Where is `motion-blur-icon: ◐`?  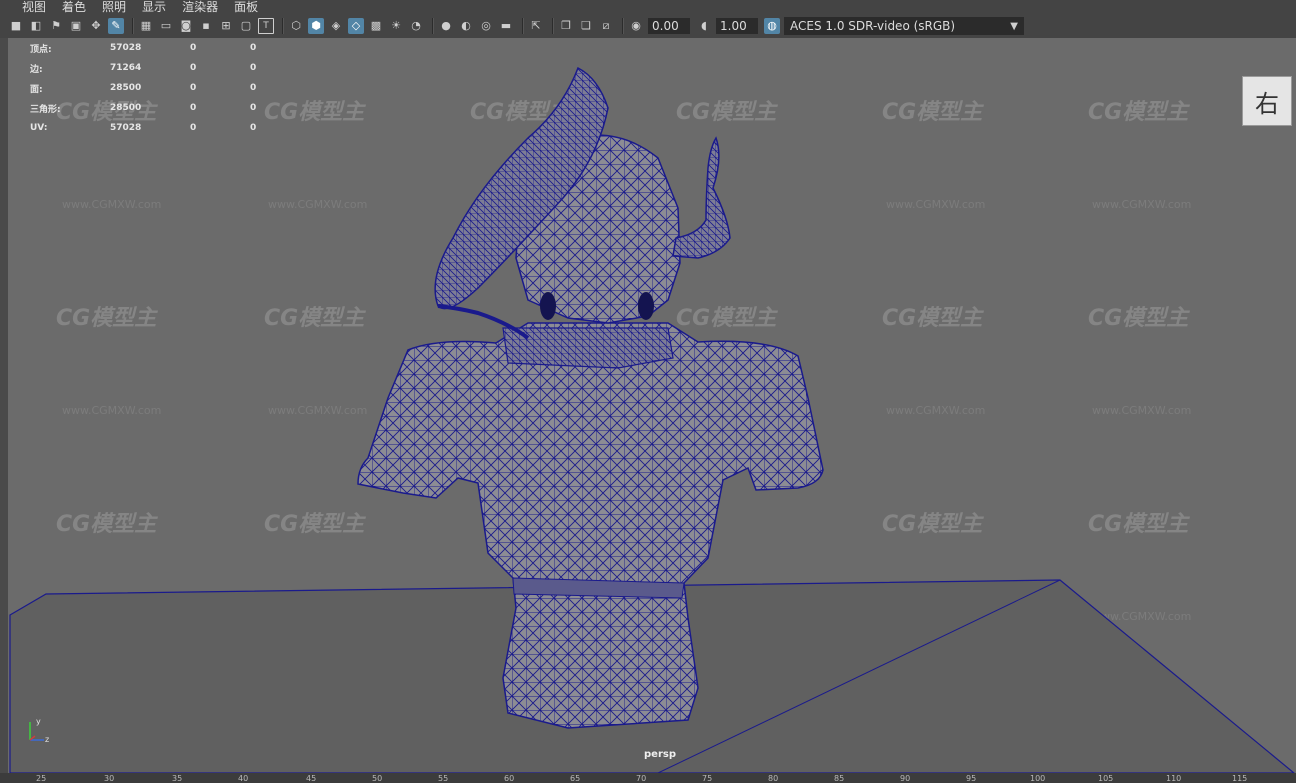 motion-blur-icon: ◐ is located at coordinates (466, 26).